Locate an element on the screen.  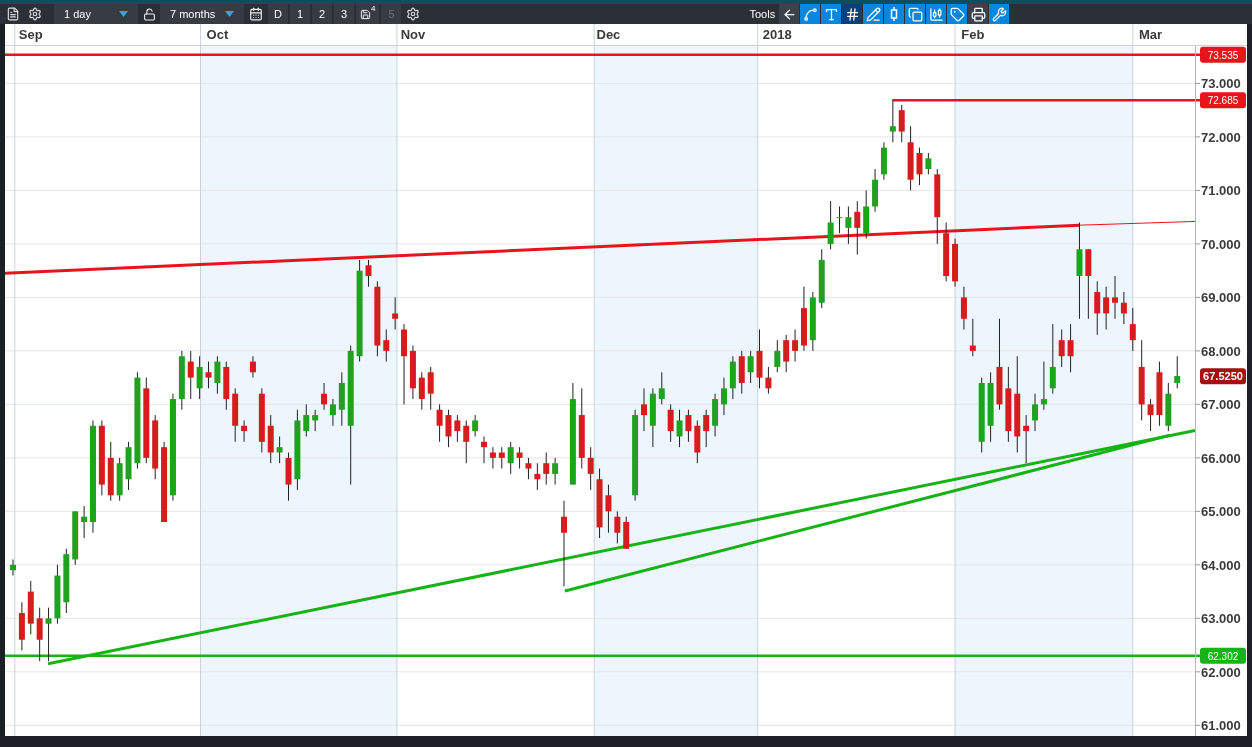
month-label: Mar is located at coordinates (1151, 34).